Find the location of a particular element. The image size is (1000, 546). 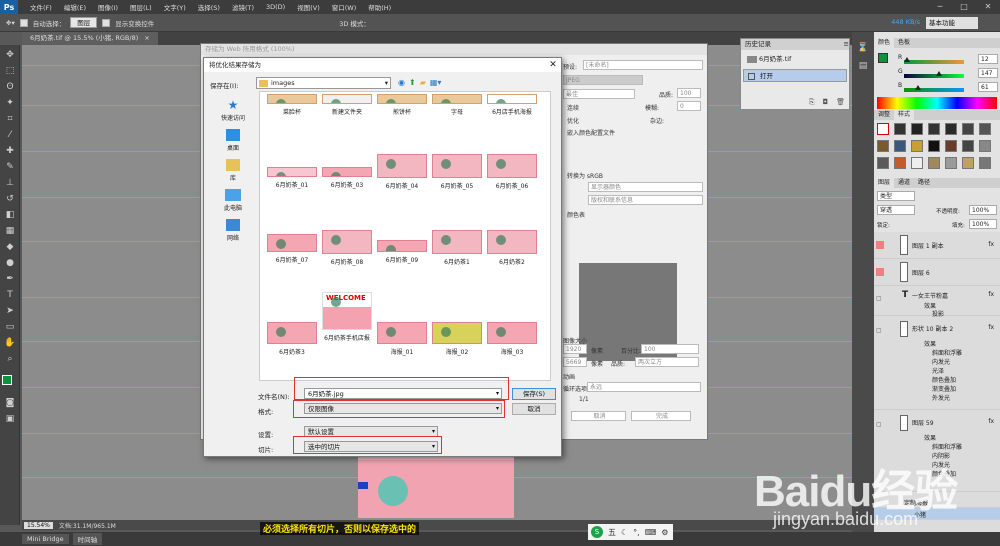

file-item: 6月奶茶_01 is located at coordinates (292, 178).